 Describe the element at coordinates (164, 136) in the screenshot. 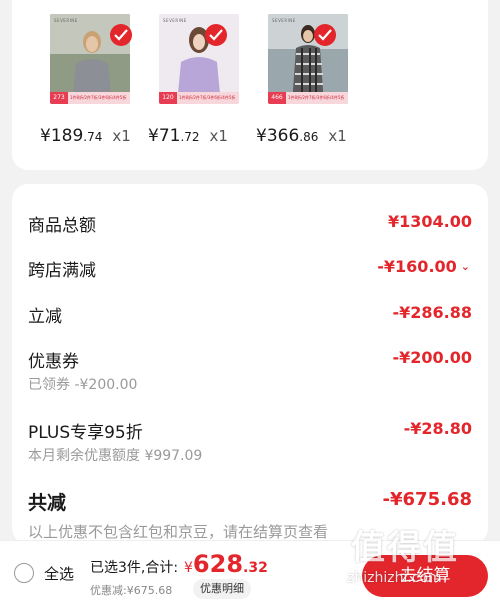

I see `price-integer: ¥71` at that location.